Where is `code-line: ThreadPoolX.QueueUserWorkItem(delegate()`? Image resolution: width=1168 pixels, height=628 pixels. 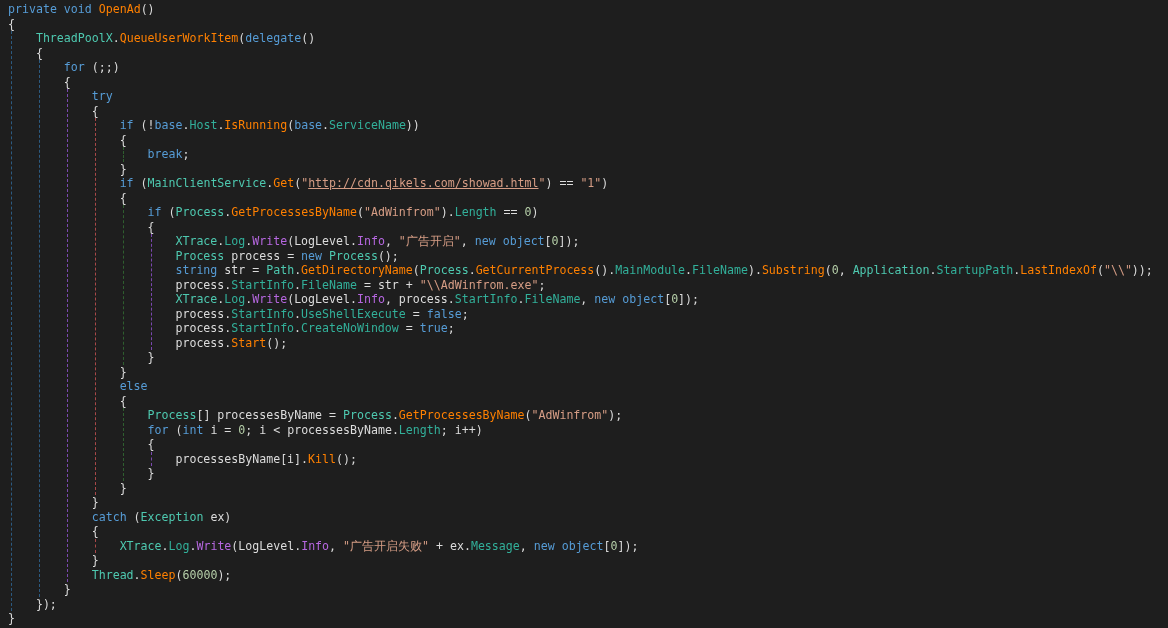
code-line: ThreadPoolX.QueueUserWorkItem(delegate() is located at coordinates (175, 38).